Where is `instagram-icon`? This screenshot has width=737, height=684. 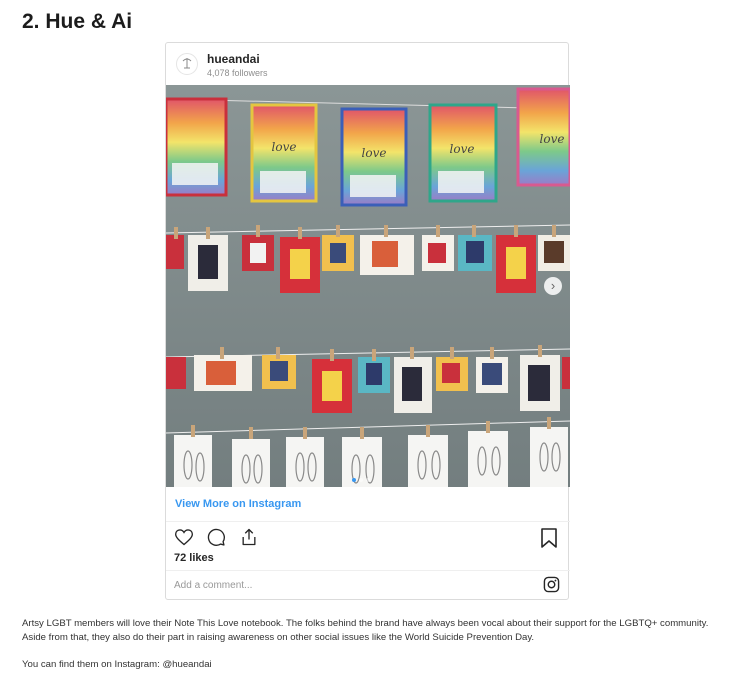 instagram-icon is located at coordinates (551, 587).